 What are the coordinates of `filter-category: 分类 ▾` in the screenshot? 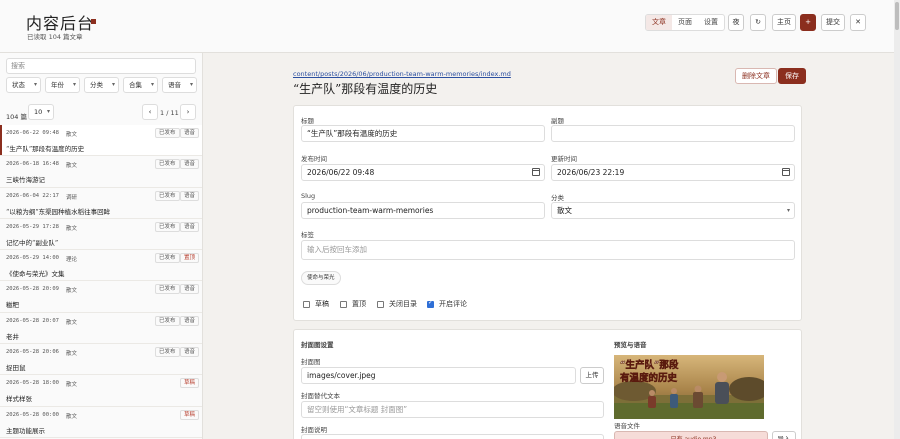 It's located at (101, 85).